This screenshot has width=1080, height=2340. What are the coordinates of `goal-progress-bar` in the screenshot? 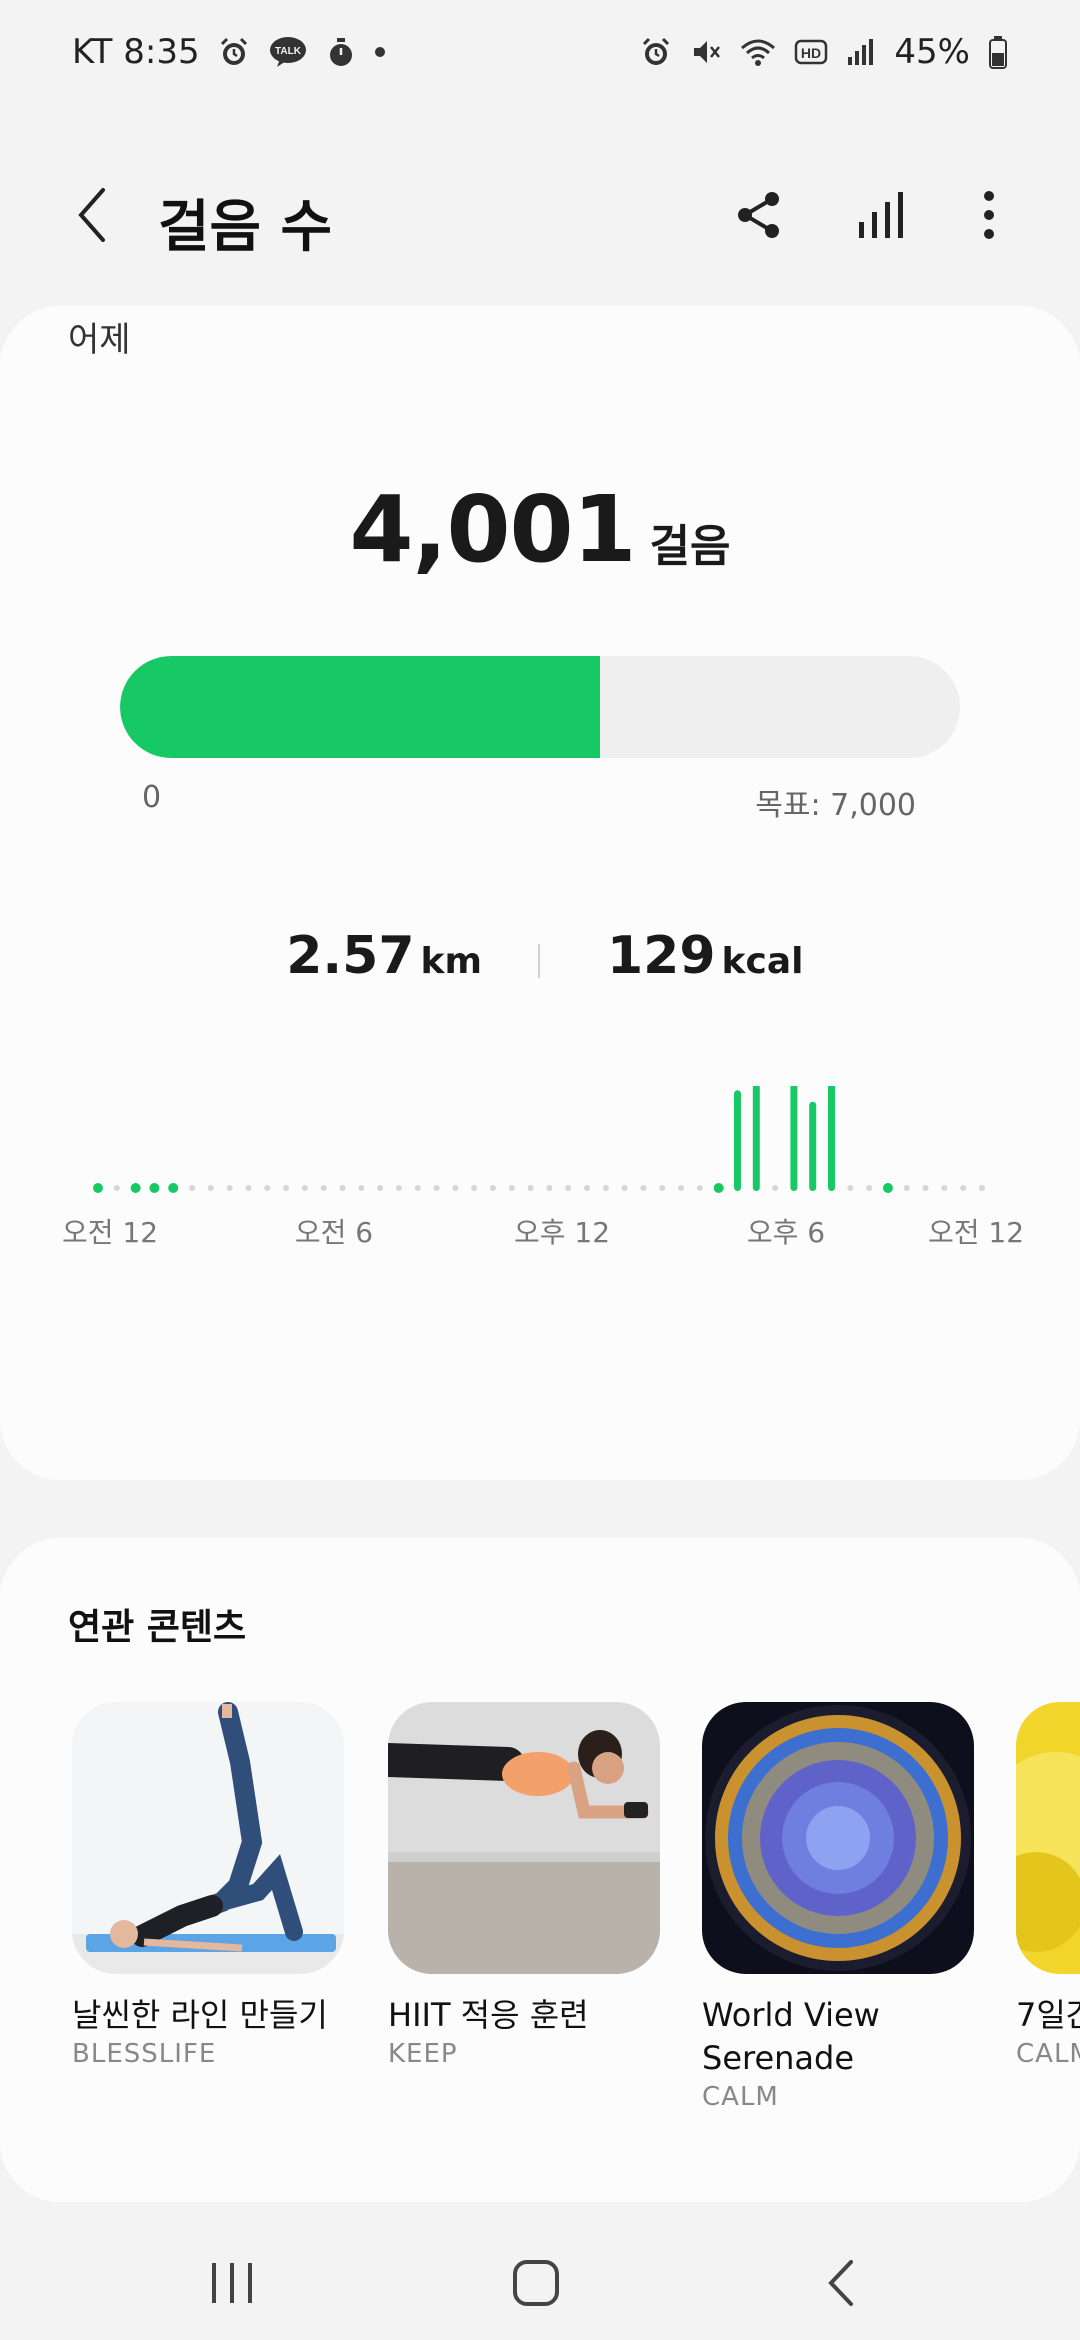 It's located at (540, 707).